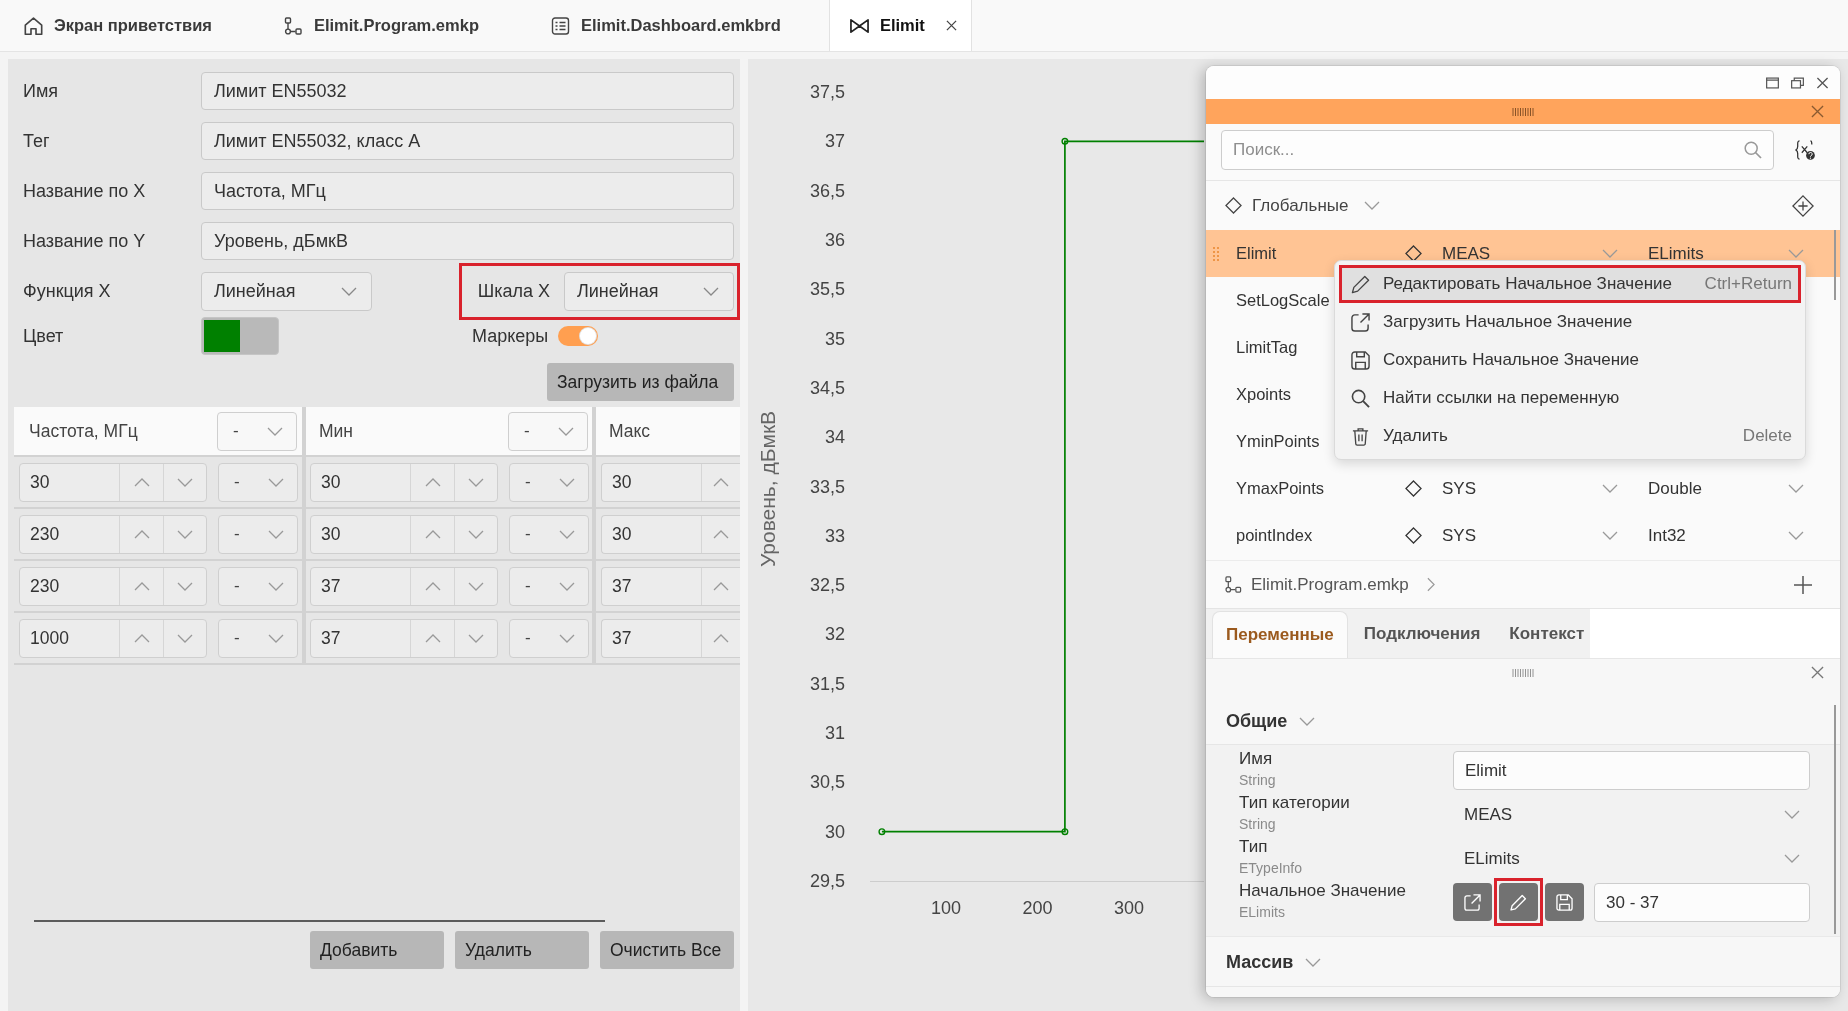 This screenshot has height=1011, width=1848. What do you see at coordinates (1274, 535) in the screenshot?
I see `variable-name: pointIndex` at bounding box center [1274, 535].